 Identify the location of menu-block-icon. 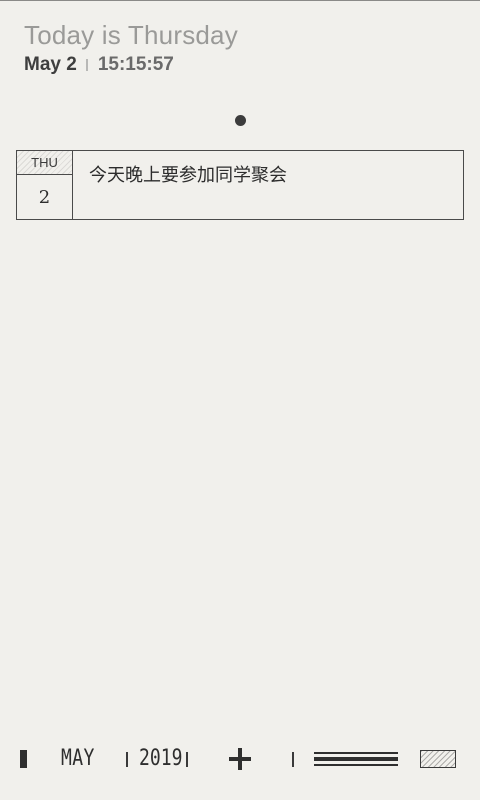
(23, 759).